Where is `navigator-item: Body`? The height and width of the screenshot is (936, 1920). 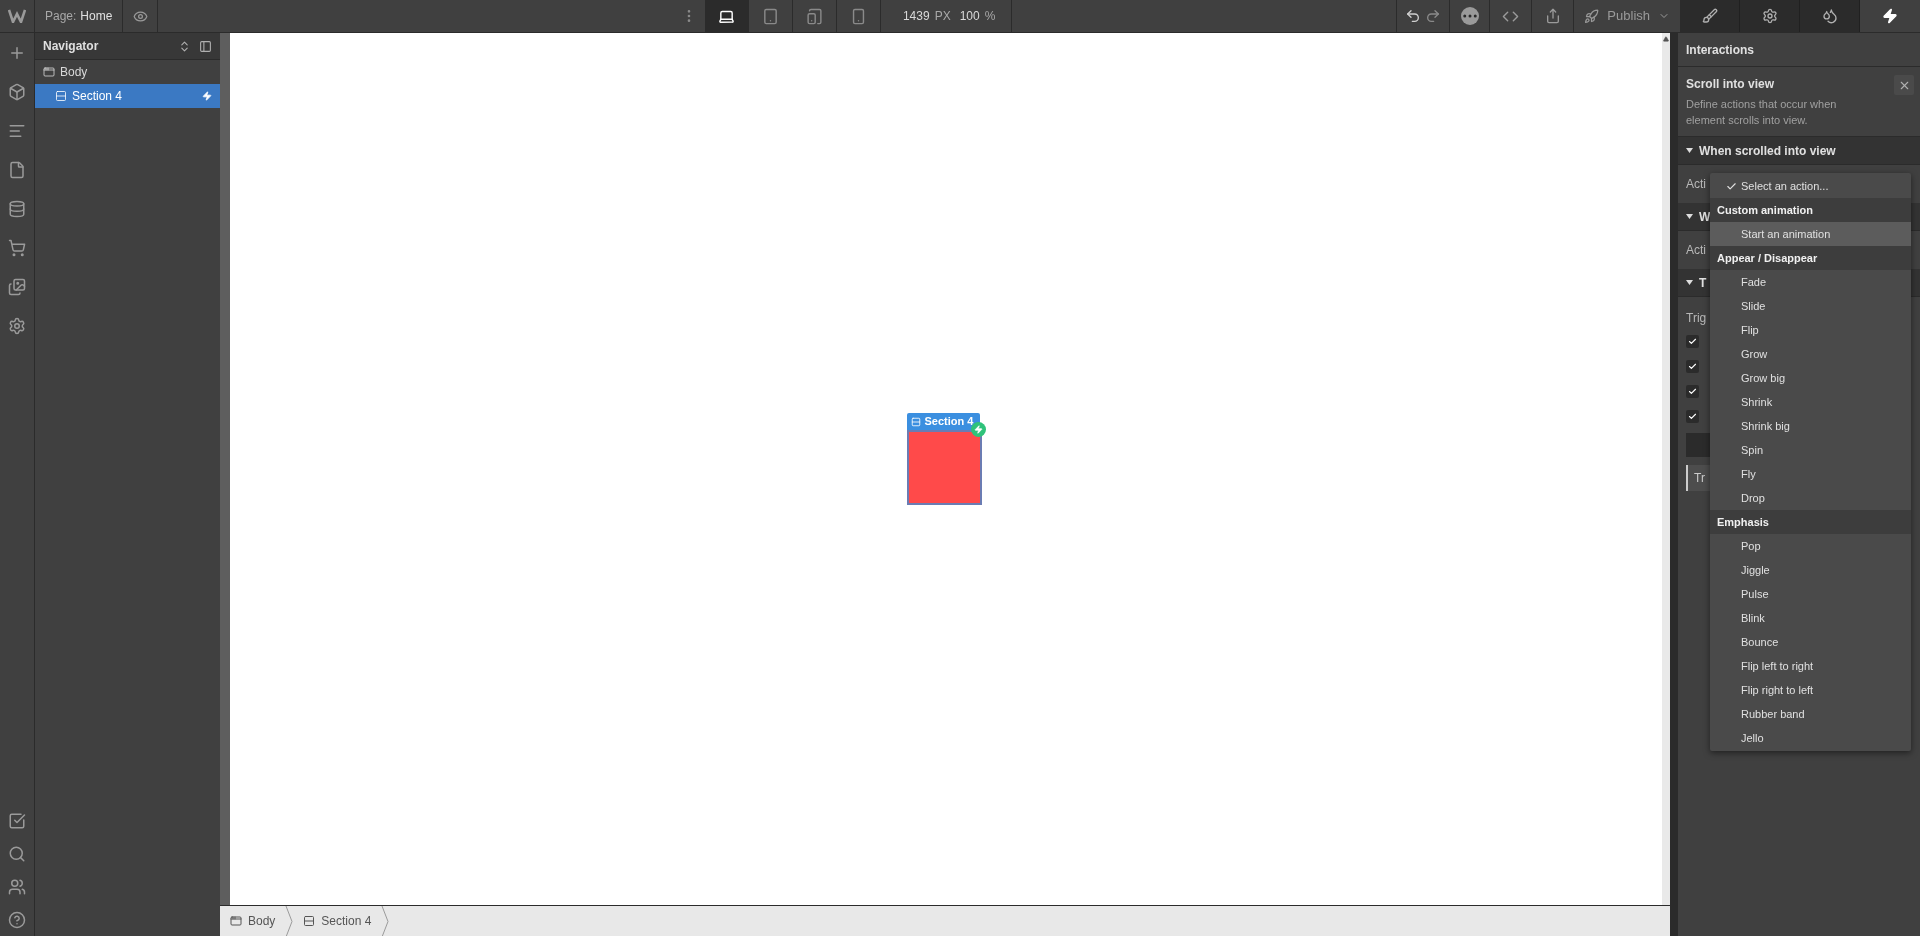 navigator-item: Body is located at coordinates (127, 72).